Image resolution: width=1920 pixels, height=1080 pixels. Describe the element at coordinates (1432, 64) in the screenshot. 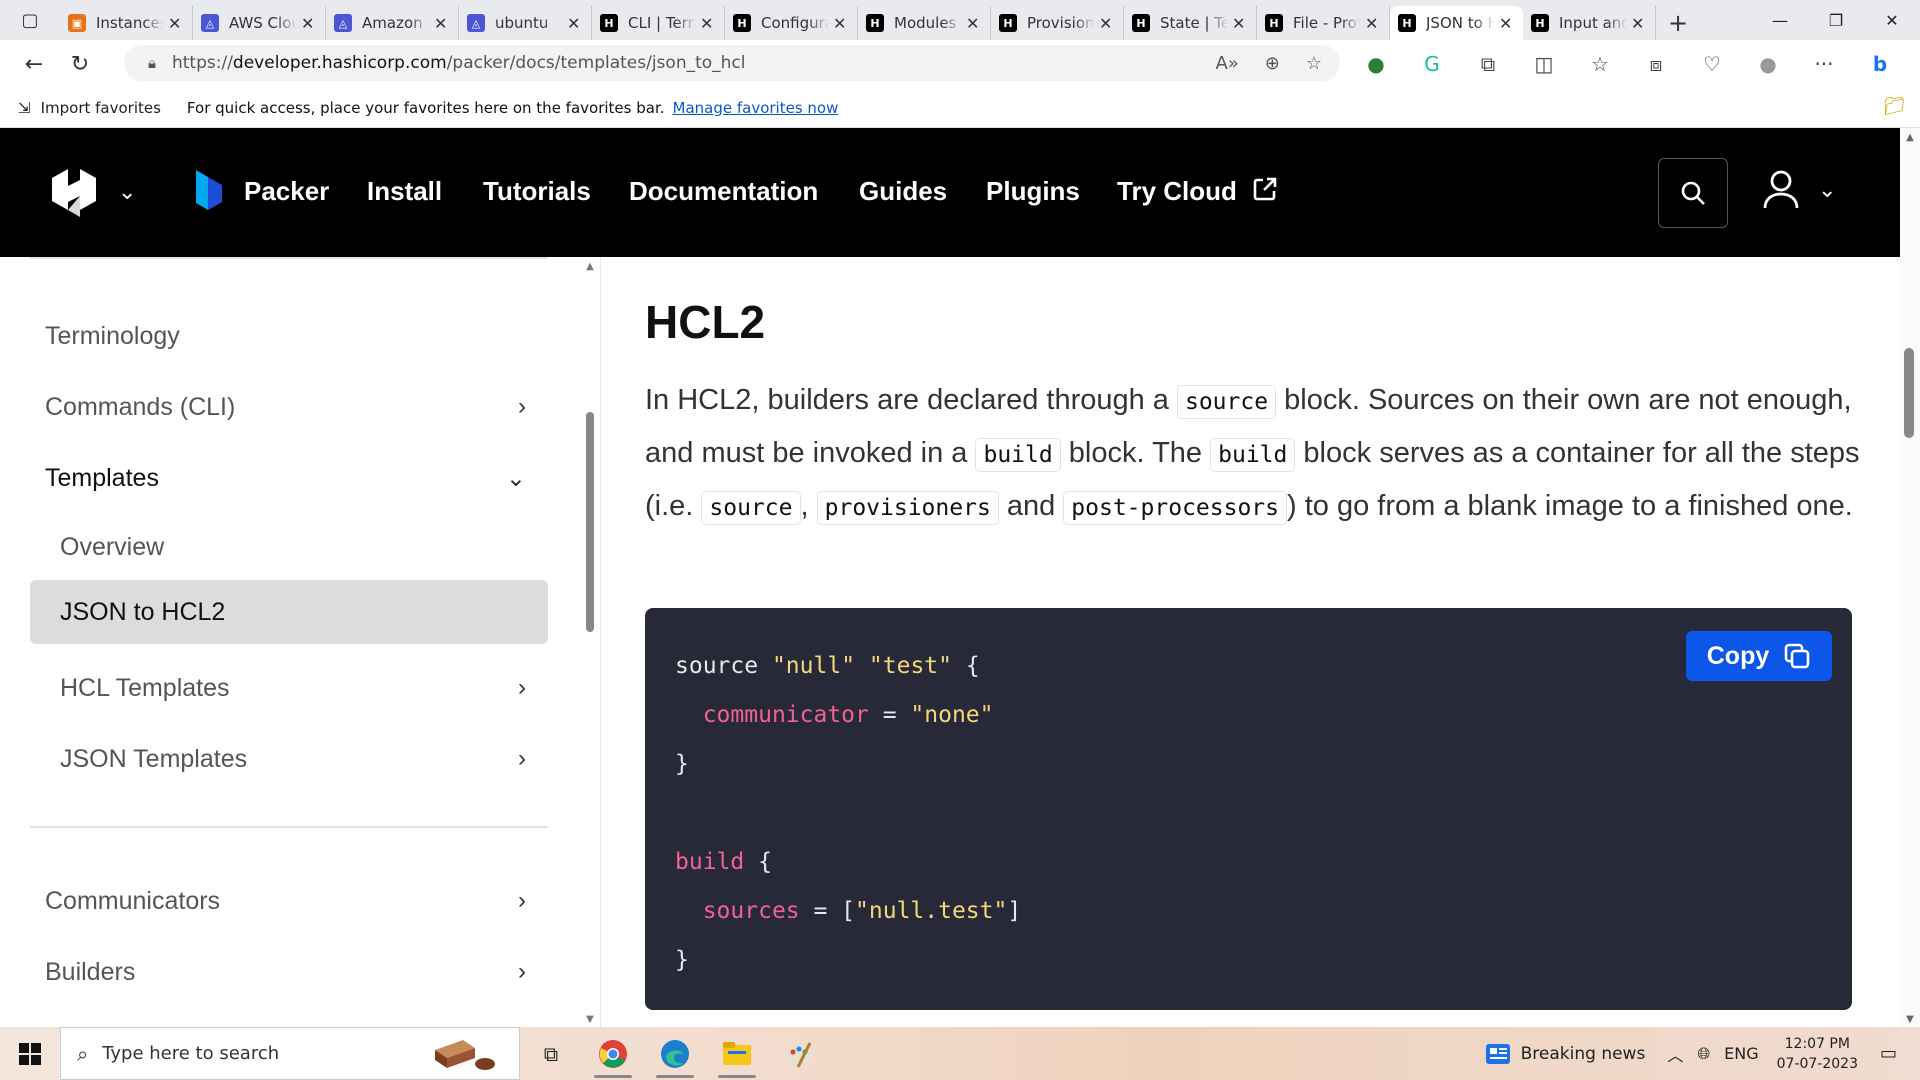

I see `grammarly-icon: G` at that location.